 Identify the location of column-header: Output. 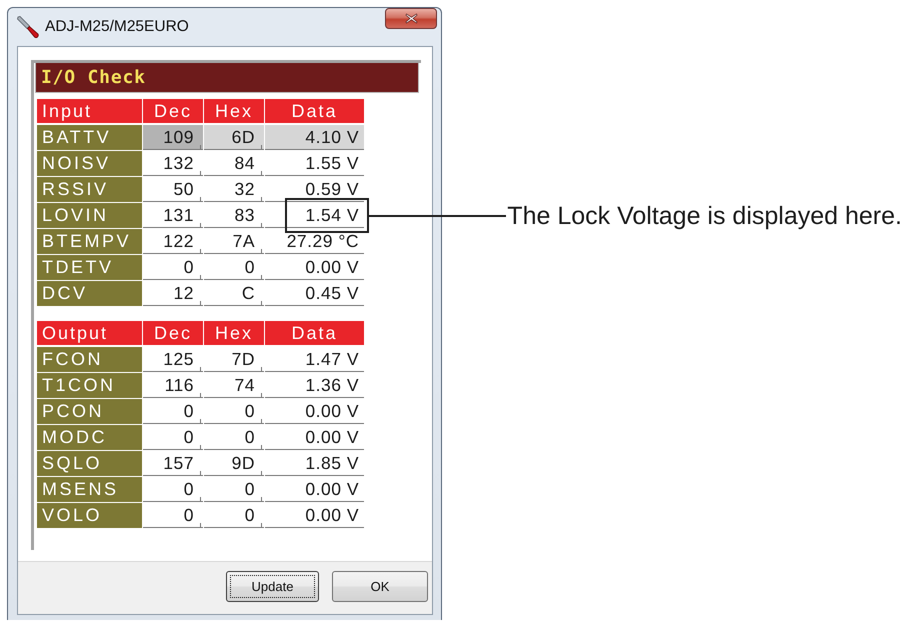
(89, 333).